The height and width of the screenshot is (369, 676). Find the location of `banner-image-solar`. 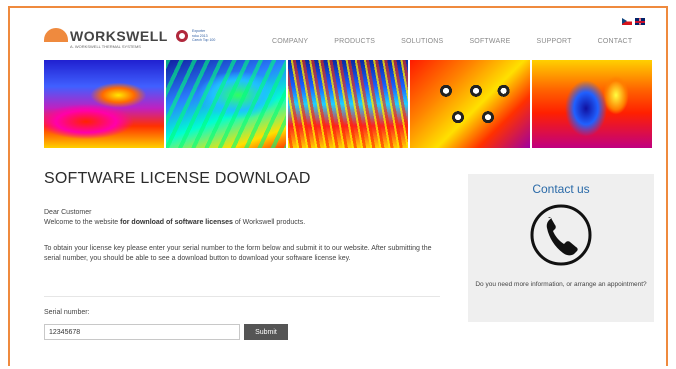

banner-image-solar is located at coordinates (226, 104).